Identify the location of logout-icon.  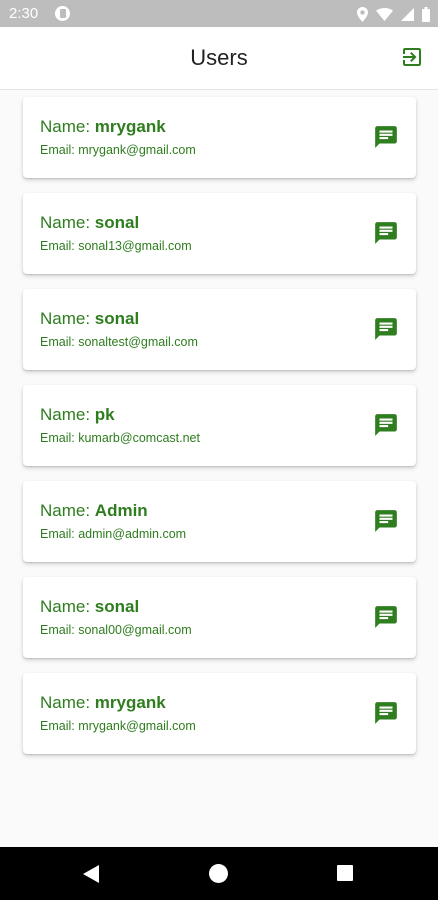
(412, 59).